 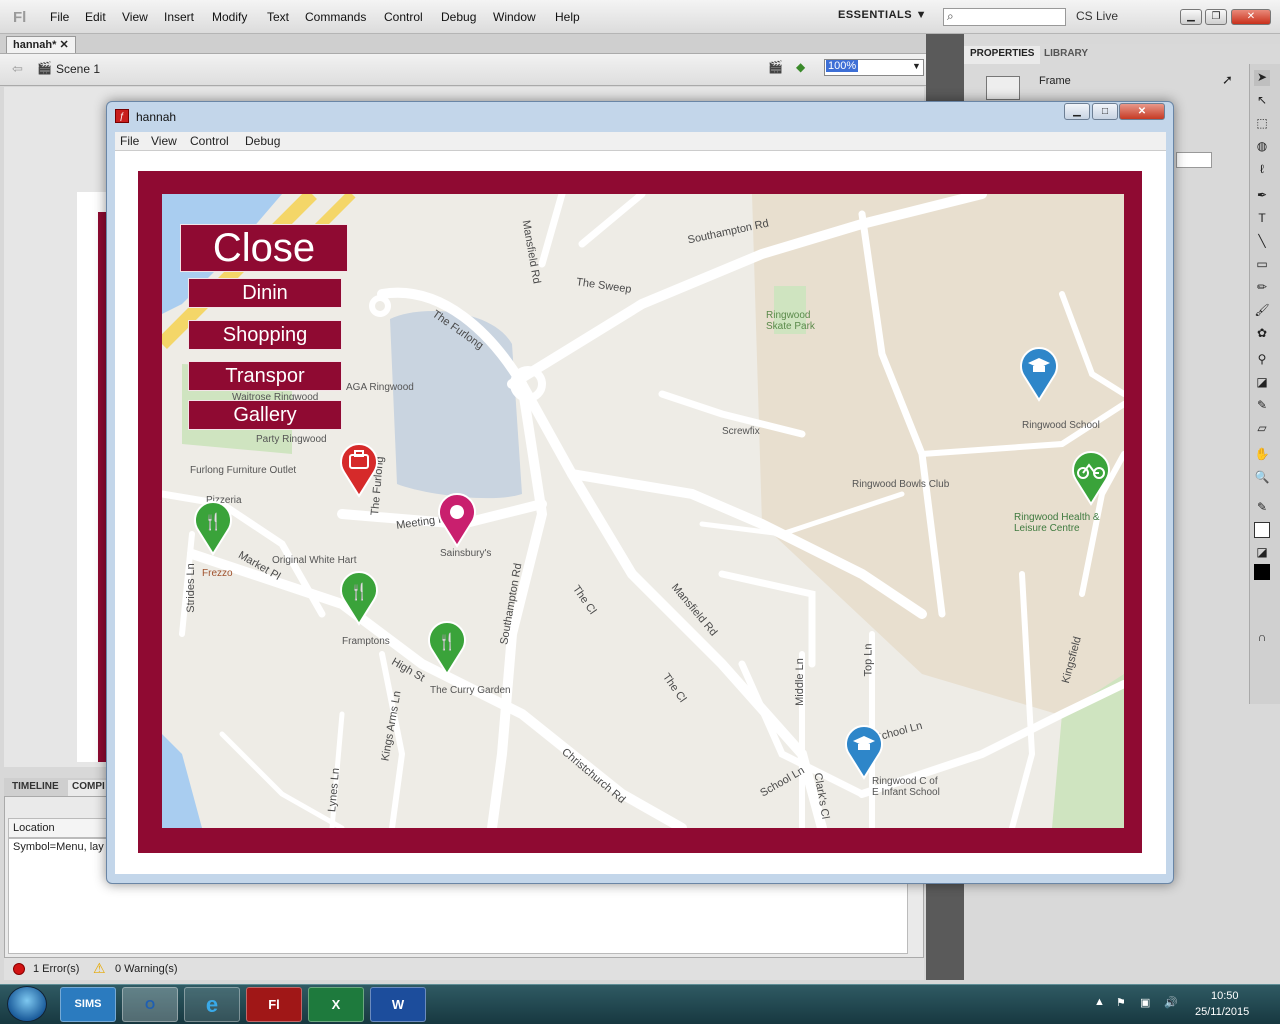 What do you see at coordinates (27, 1004) in the screenshot?
I see `start-button` at bounding box center [27, 1004].